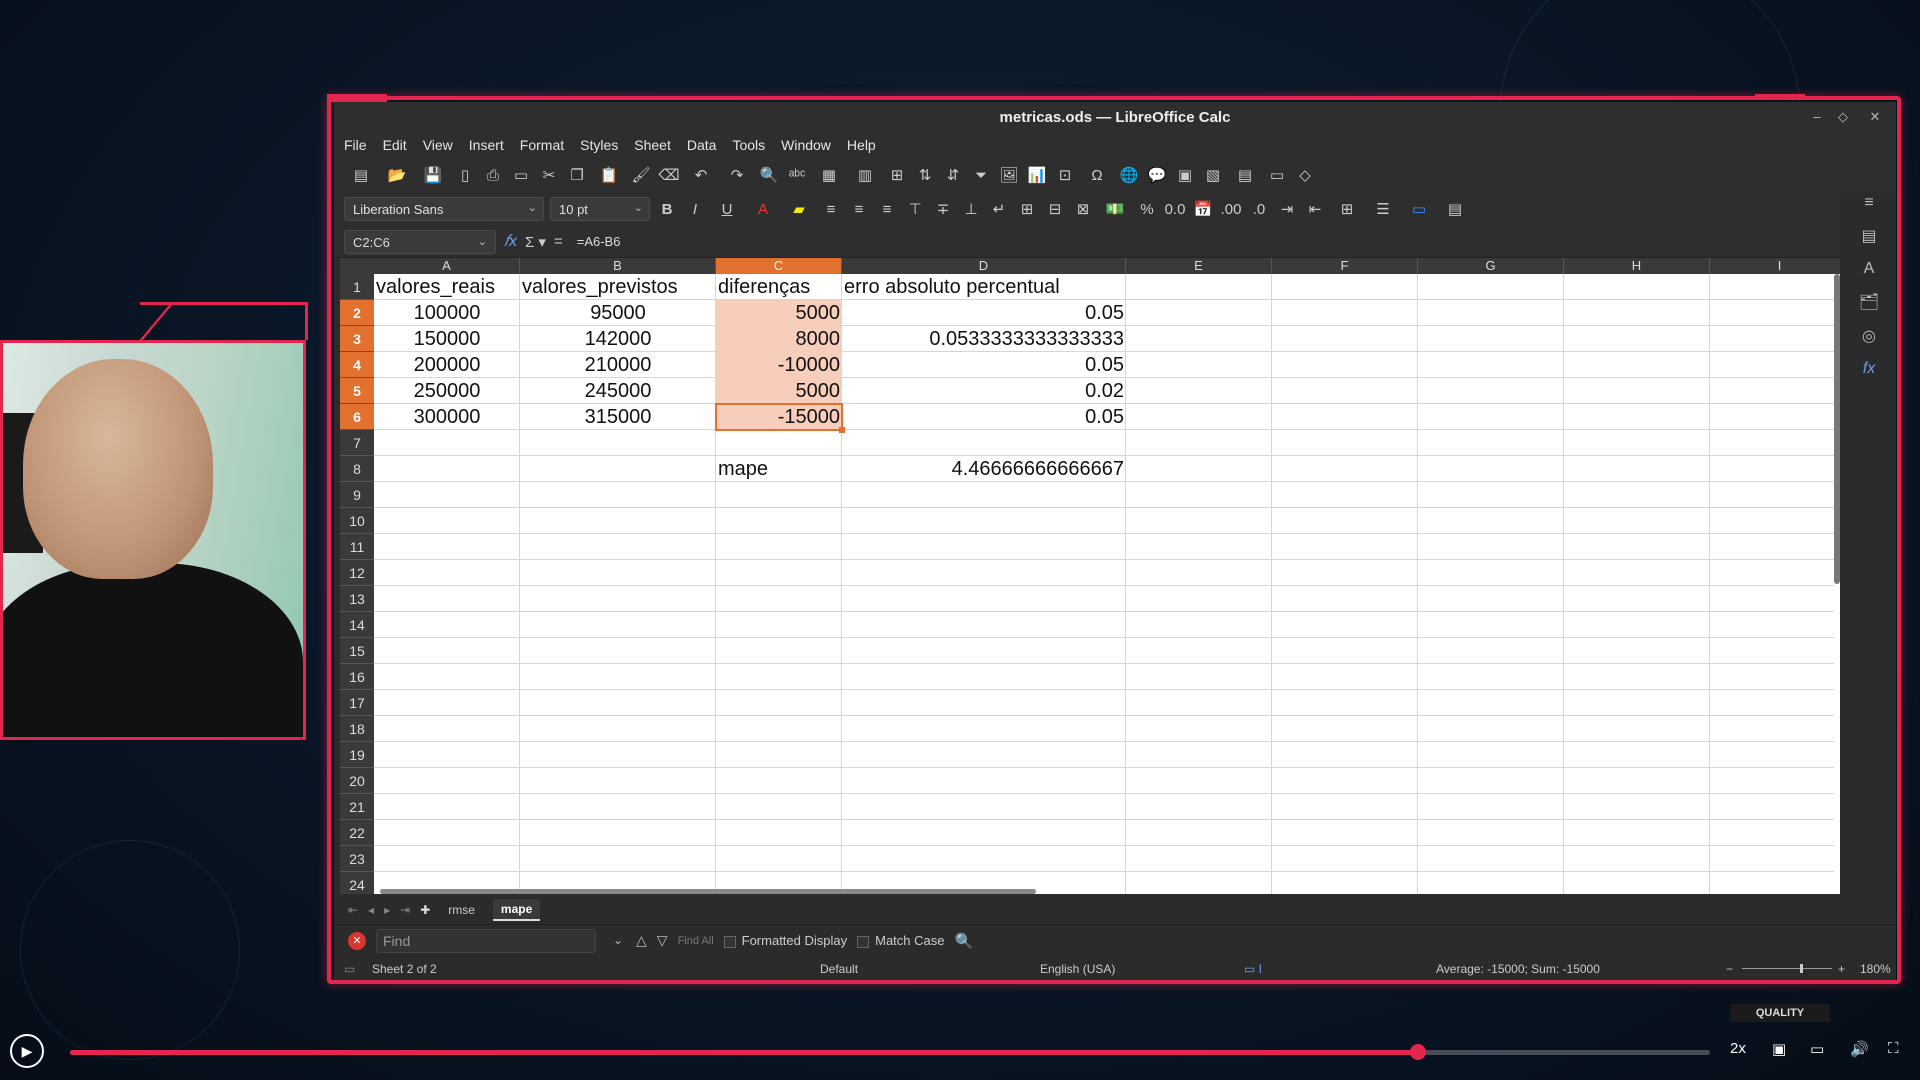 The height and width of the screenshot is (1080, 1920). What do you see at coordinates (1147, 209) in the screenshot?
I see `percent-icon: %` at bounding box center [1147, 209].